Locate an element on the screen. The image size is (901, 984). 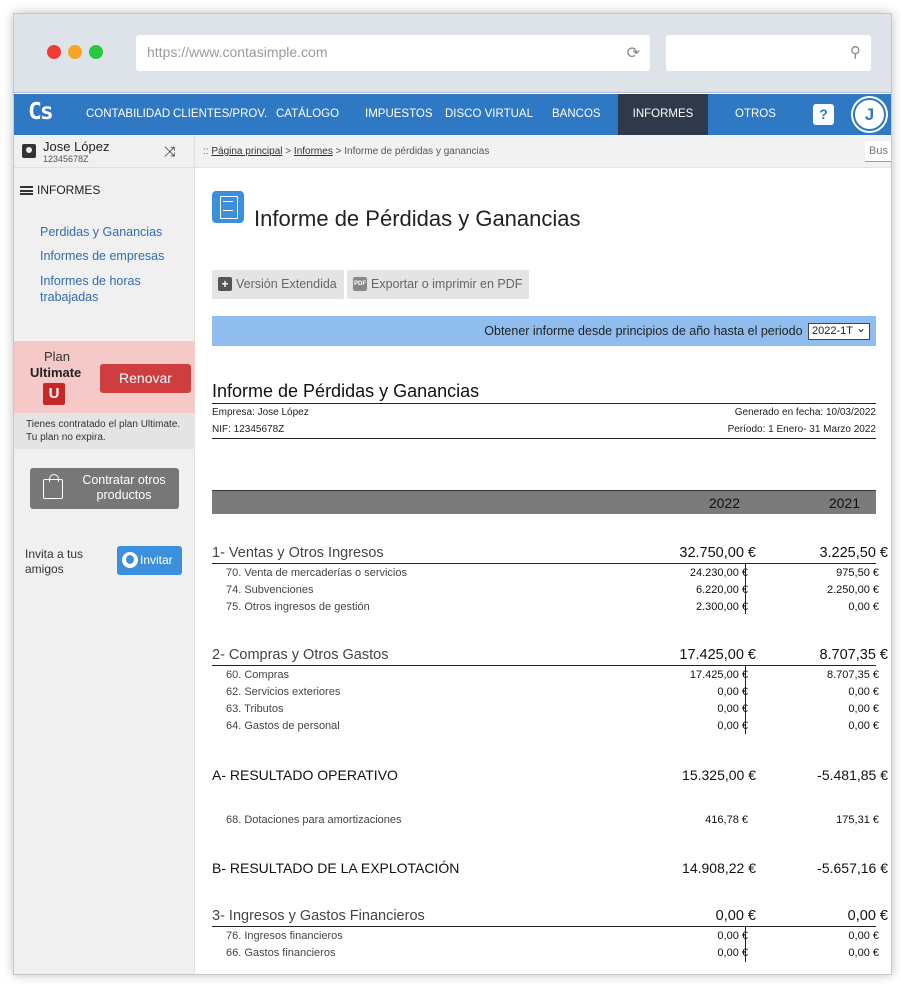
breadcrumb-current: Informe de pérdidas y ganancias is located at coordinates (417, 151).